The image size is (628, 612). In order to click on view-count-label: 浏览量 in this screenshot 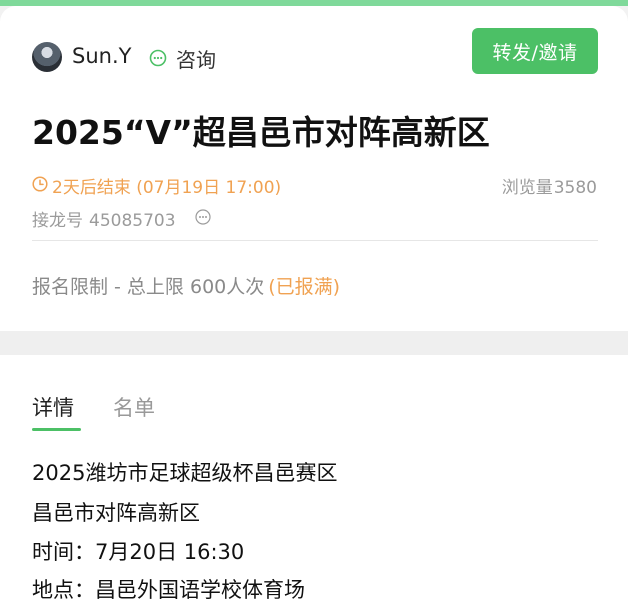, I will do `click(527, 188)`.